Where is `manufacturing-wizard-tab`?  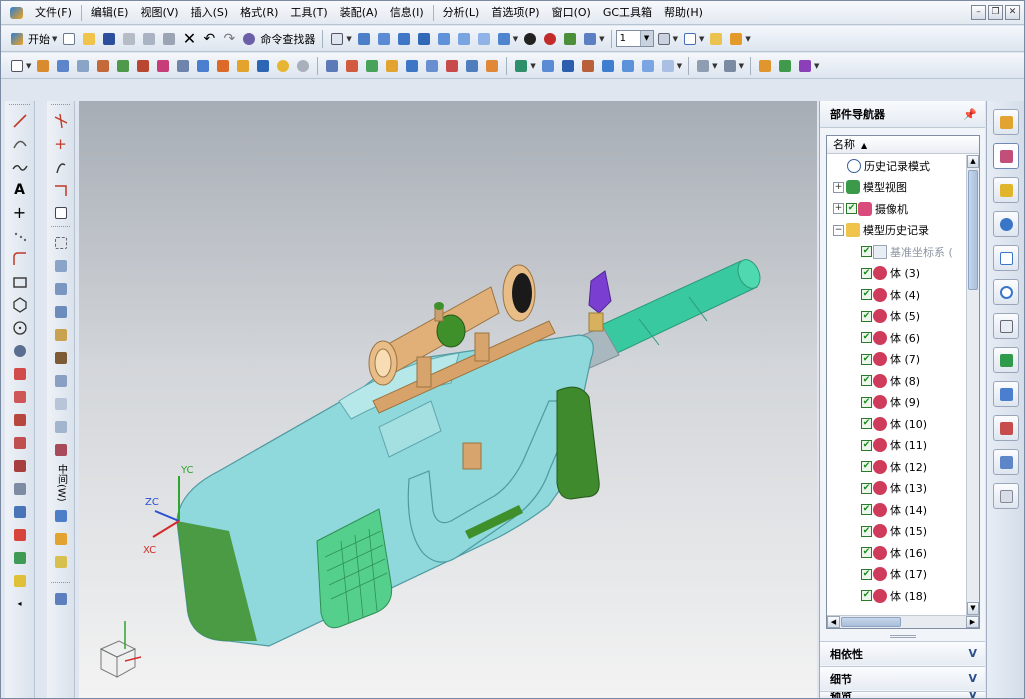 manufacturing-wizard-tab is located at coordinates (1005, 360).